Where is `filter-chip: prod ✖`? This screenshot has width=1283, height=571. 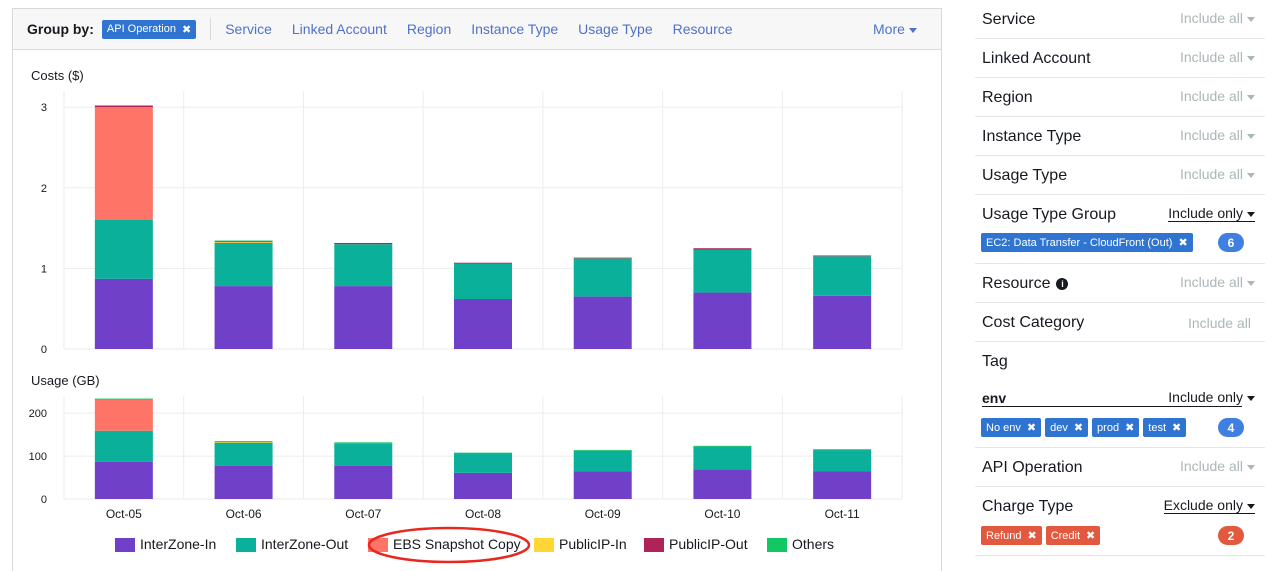
filter-chip: prod ✖ is located at coordinates (1116, 427).